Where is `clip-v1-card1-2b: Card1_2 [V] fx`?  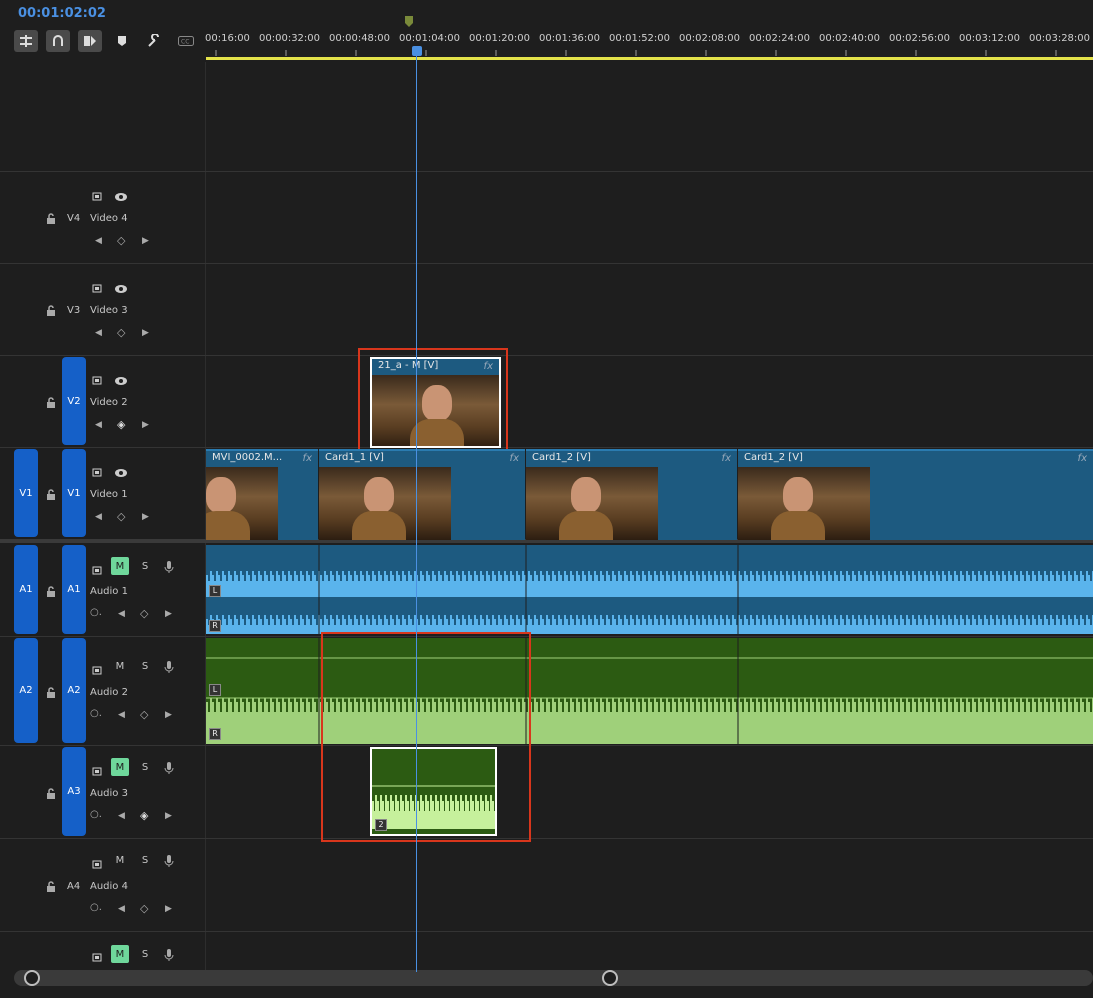 clip-v1-card1-2b: Card1_2 [V] fx is located at coordinates (915, 494).